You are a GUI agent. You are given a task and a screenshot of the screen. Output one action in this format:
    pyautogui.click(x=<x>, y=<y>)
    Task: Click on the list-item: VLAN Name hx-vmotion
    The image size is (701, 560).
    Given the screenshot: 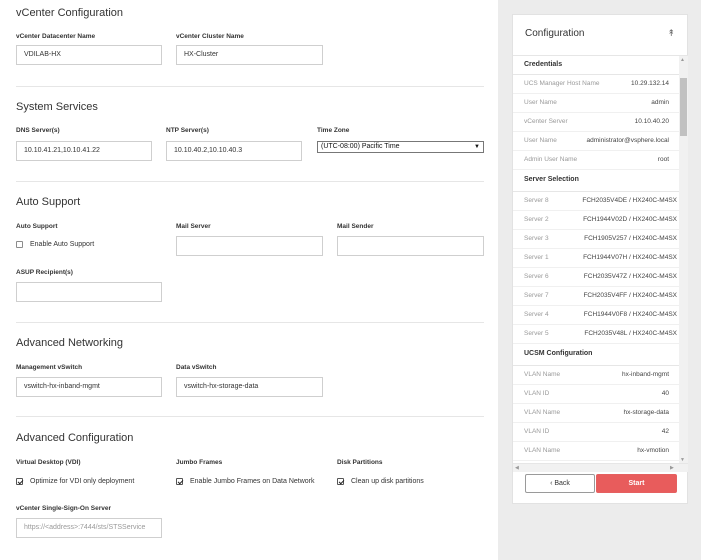 What is the action you would take?
    pyautogui.click(x=596, y=451)
    